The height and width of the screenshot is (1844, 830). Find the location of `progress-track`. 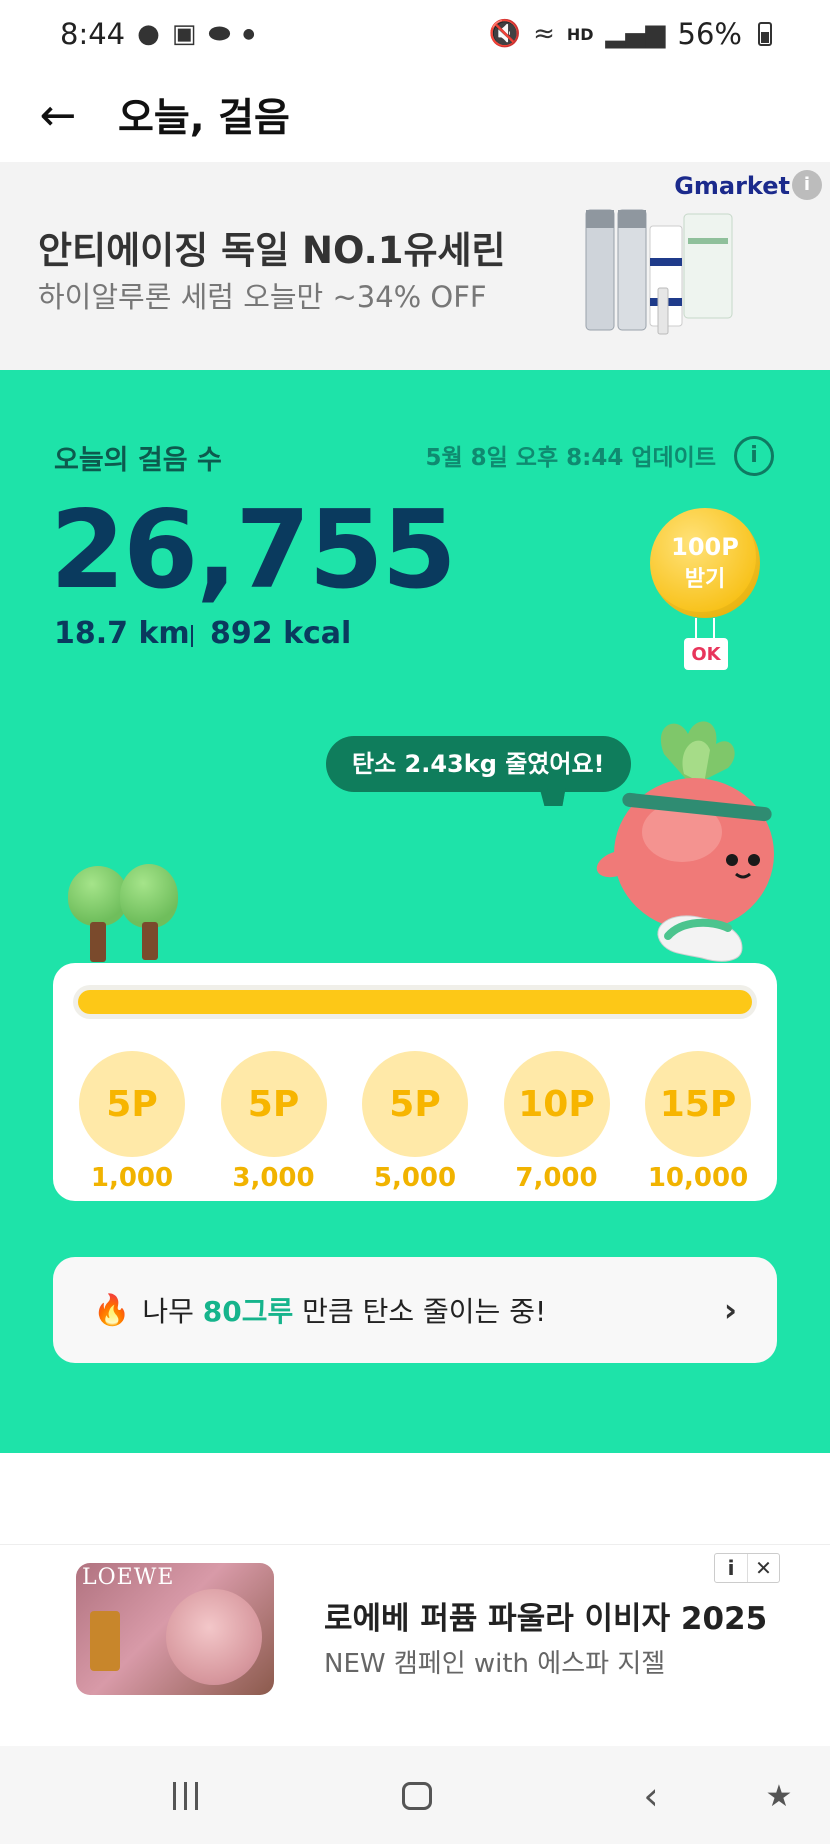

progress-track is located at coordinates (415, 1002).